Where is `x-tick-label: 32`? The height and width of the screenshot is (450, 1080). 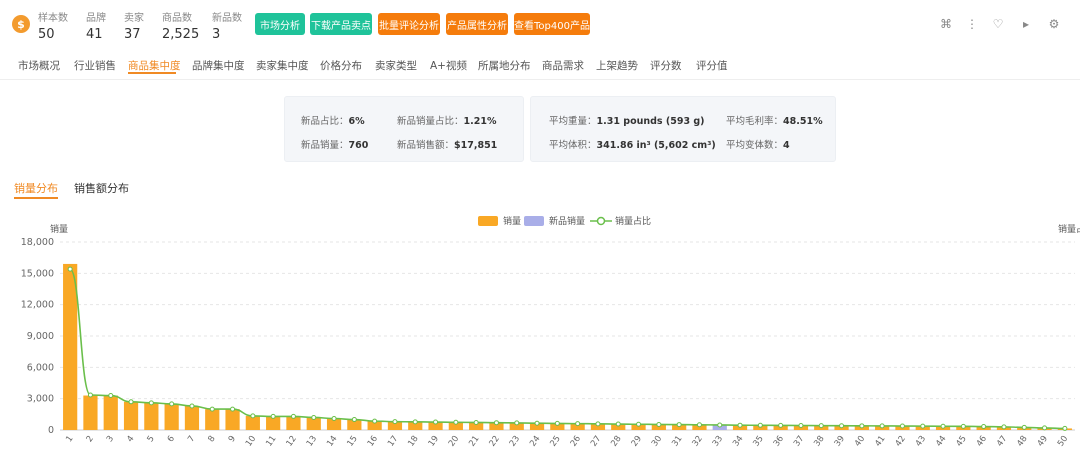 x-tick-label: 32 is located at coordinates (698, 441).